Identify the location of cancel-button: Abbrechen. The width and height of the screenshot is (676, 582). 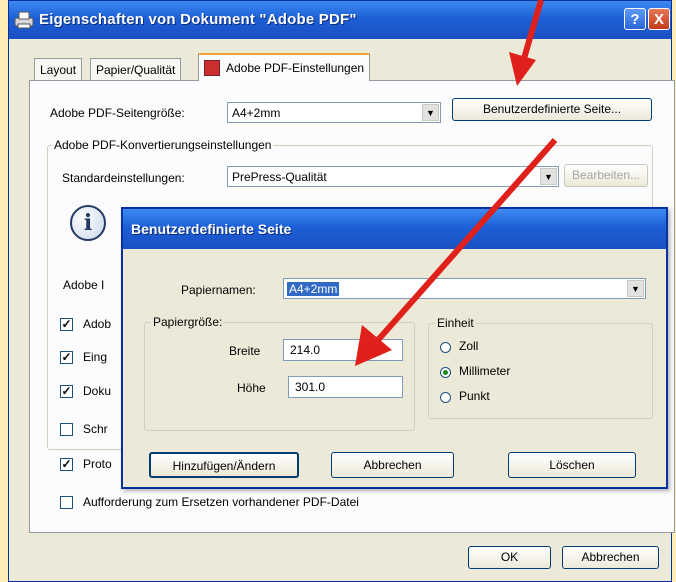
(610, 557).